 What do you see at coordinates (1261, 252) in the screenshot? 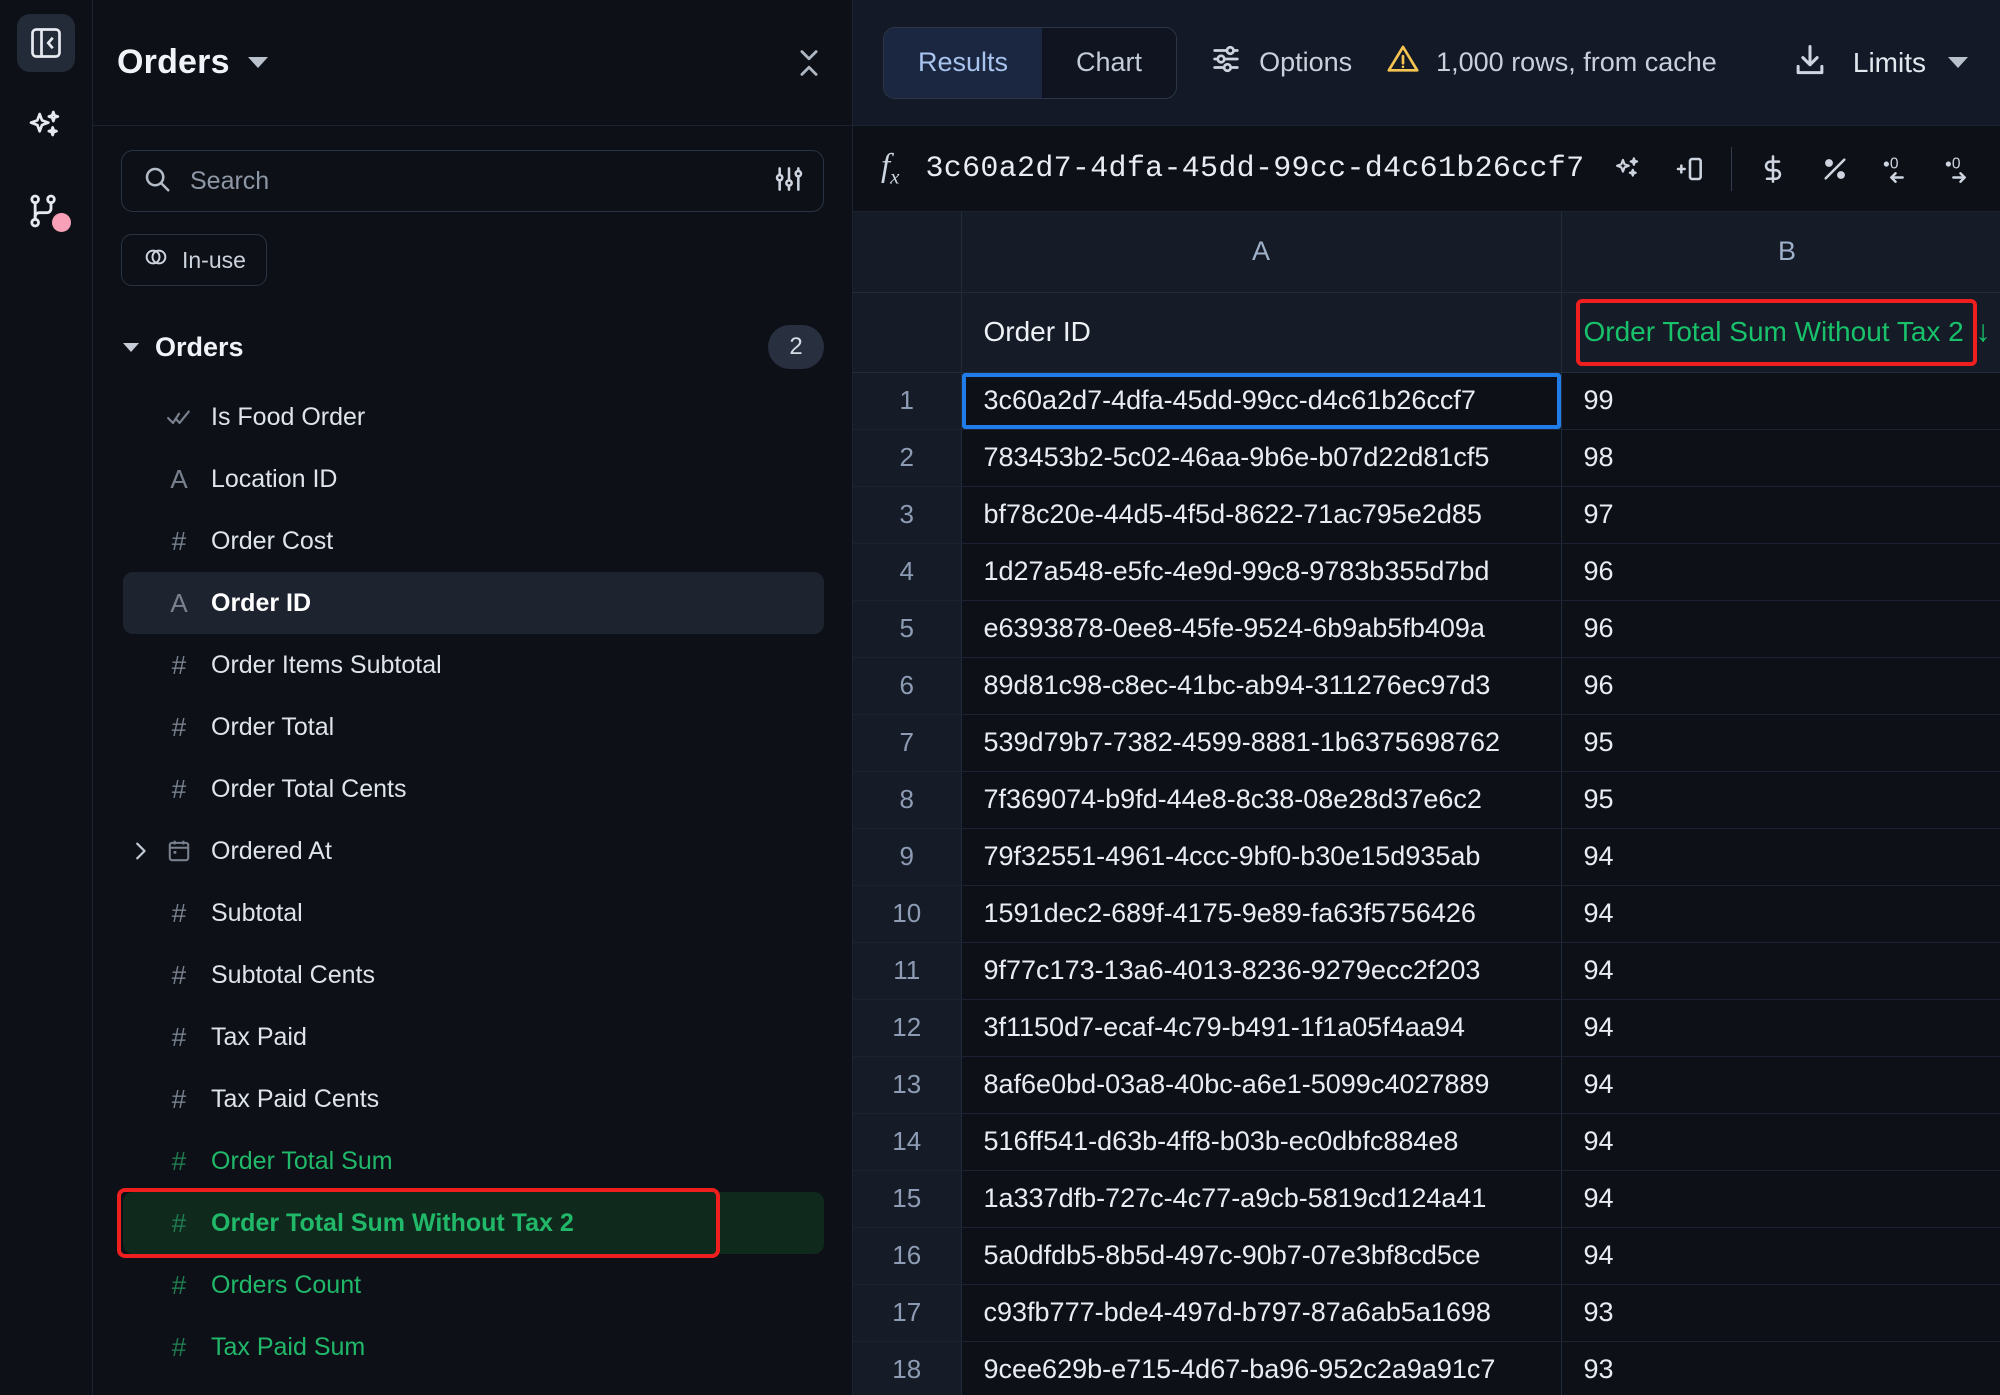
I see `column-letter-a: A` at bounding box center [1261, 252].